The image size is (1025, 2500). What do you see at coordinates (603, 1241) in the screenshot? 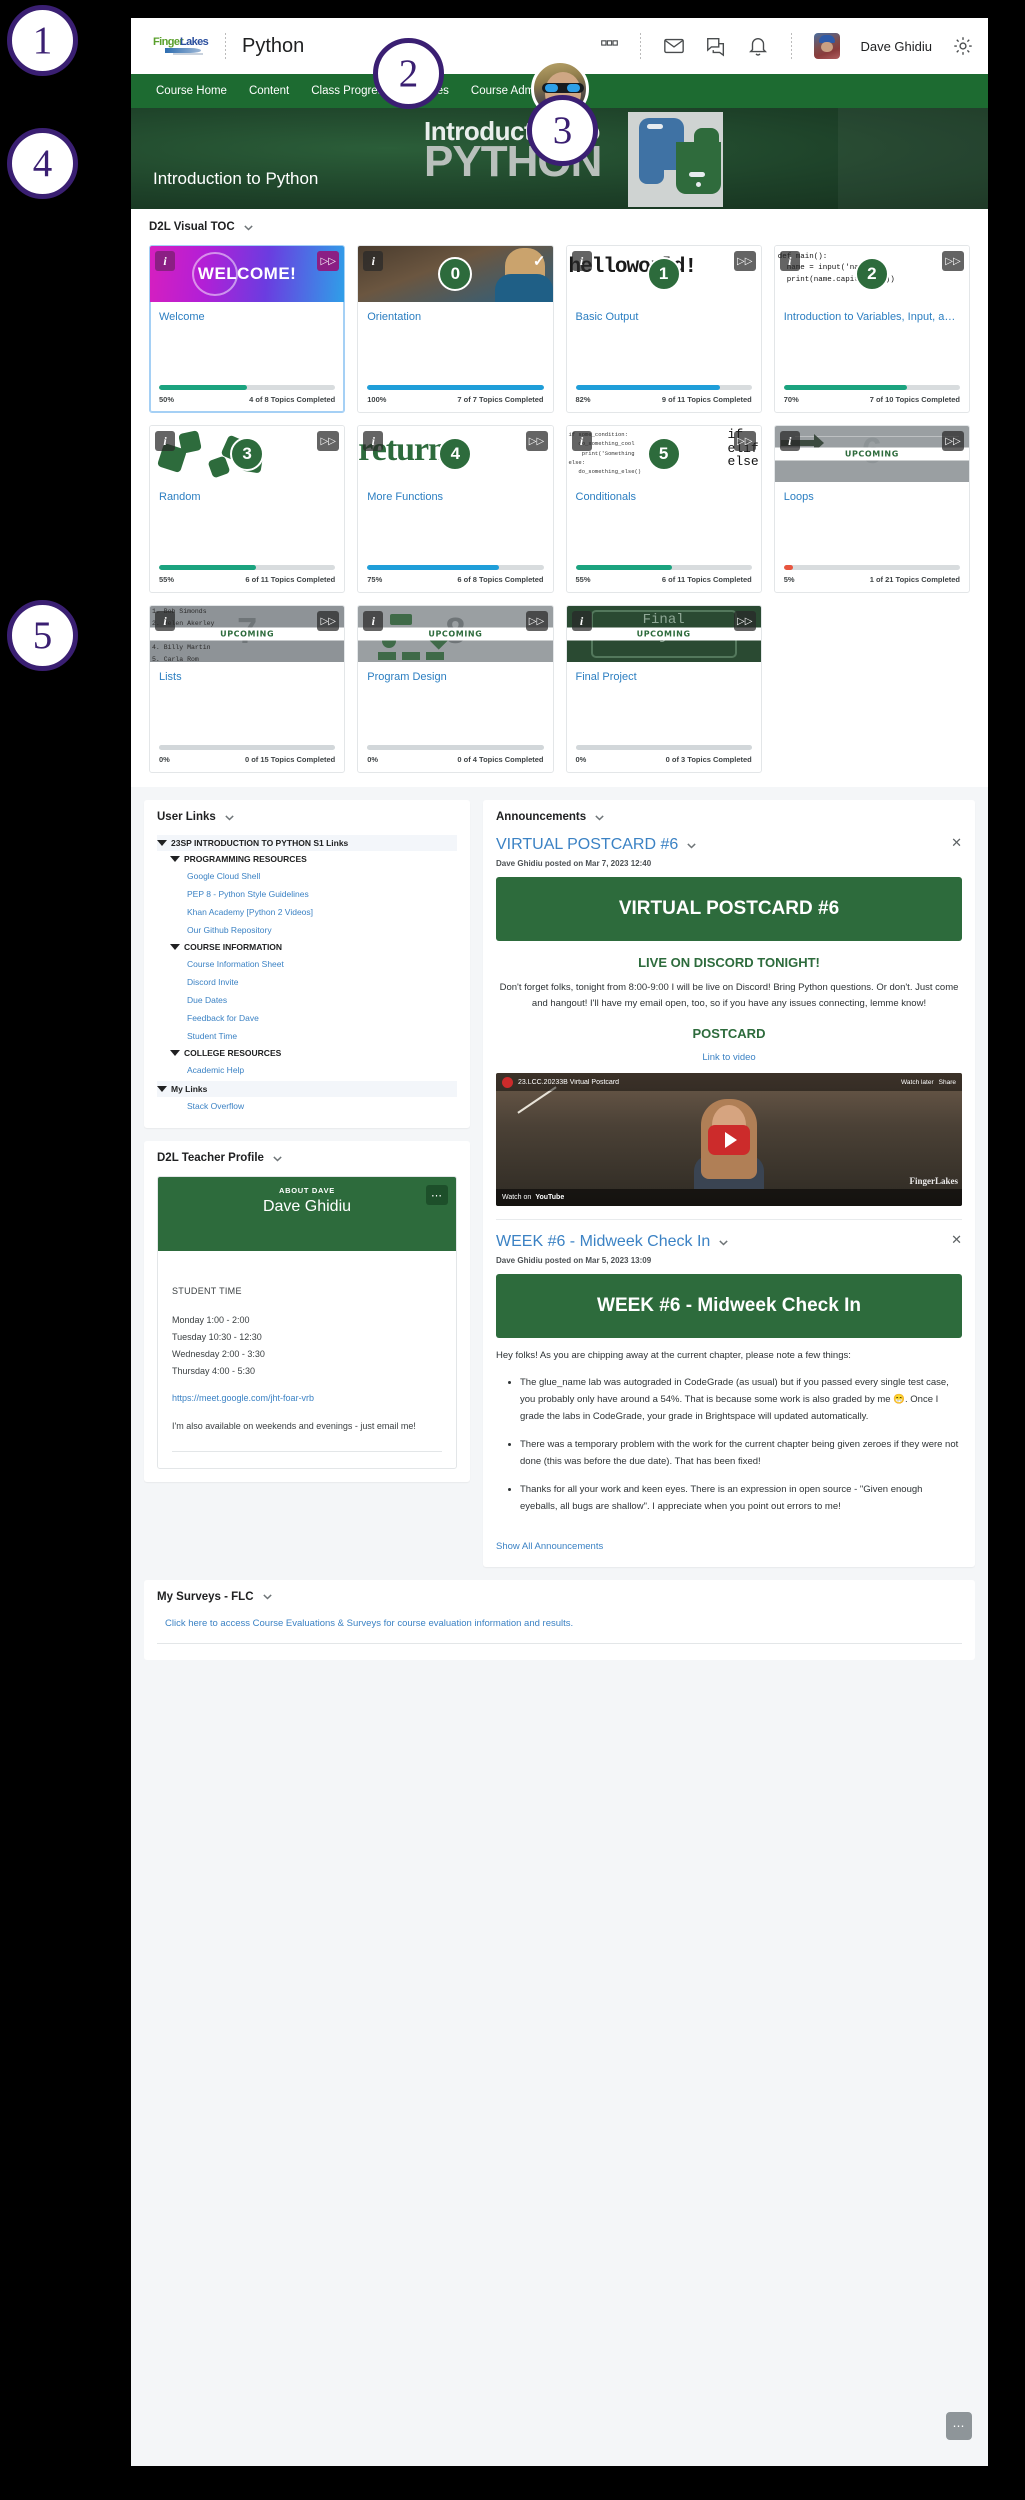
I see `announcement-title: WEEK #6 - Midweek Check In` at bounding box center [603, 1241].